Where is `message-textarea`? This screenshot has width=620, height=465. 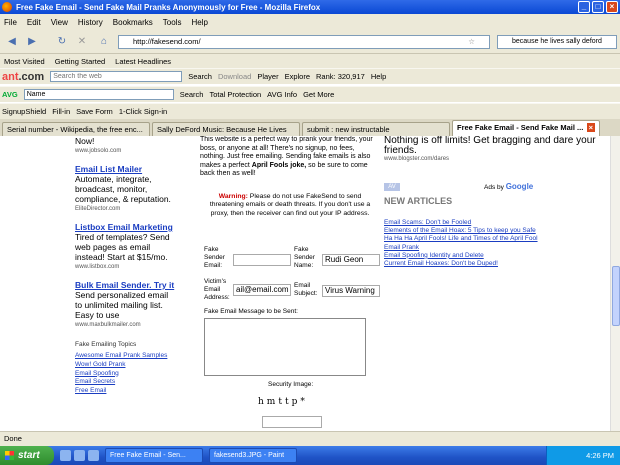 message-textarea is located at coordinates (285, 347).